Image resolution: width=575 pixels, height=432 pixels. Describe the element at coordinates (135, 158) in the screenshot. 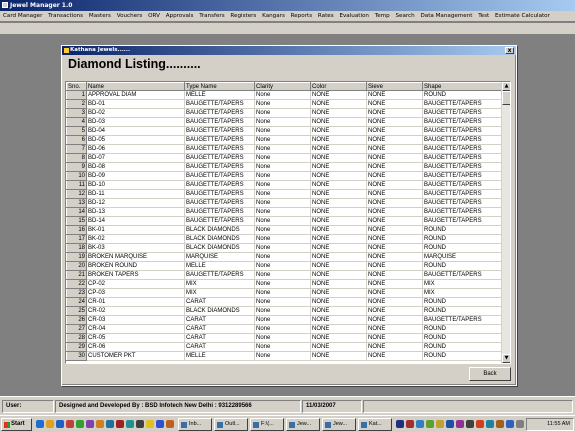

I see `name-cell: BD-07` at that location.